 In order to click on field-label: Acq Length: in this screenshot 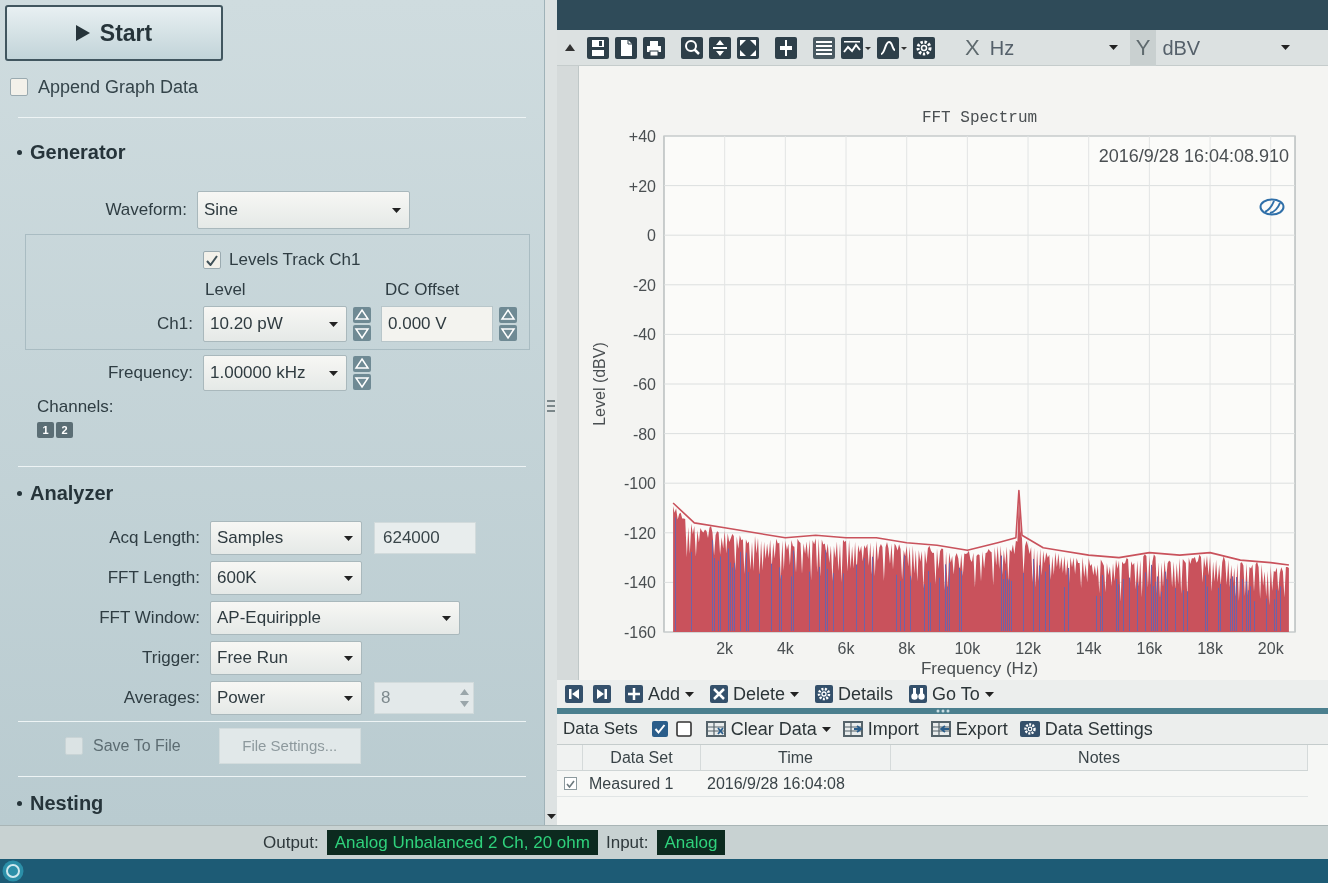, I will do `click(154, 538)`.